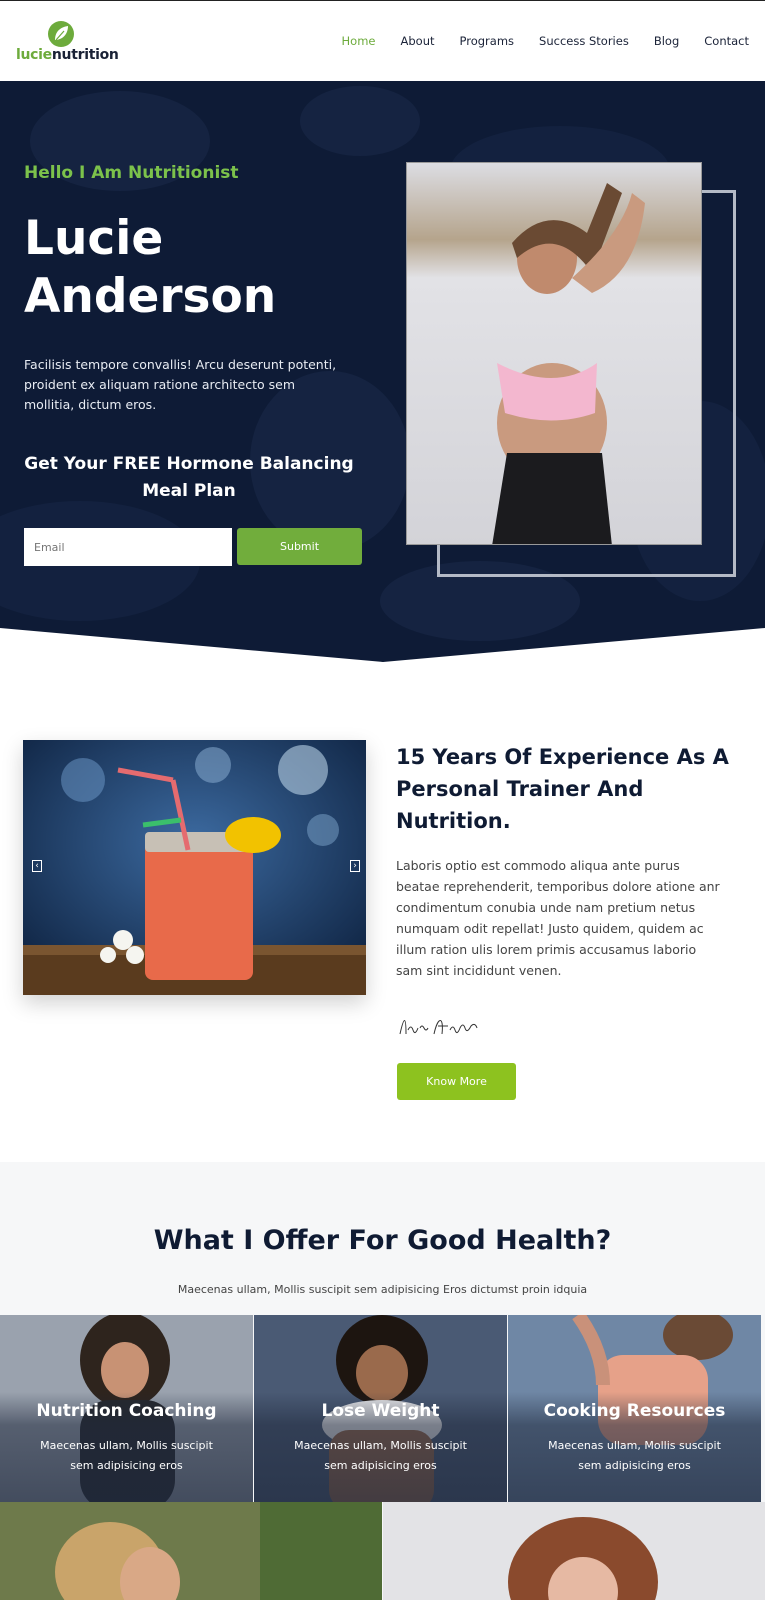 The width and height of the screenshot is (765, 1600). I want to click on logo-wordmark: lucienutrition, so click(67, 55).